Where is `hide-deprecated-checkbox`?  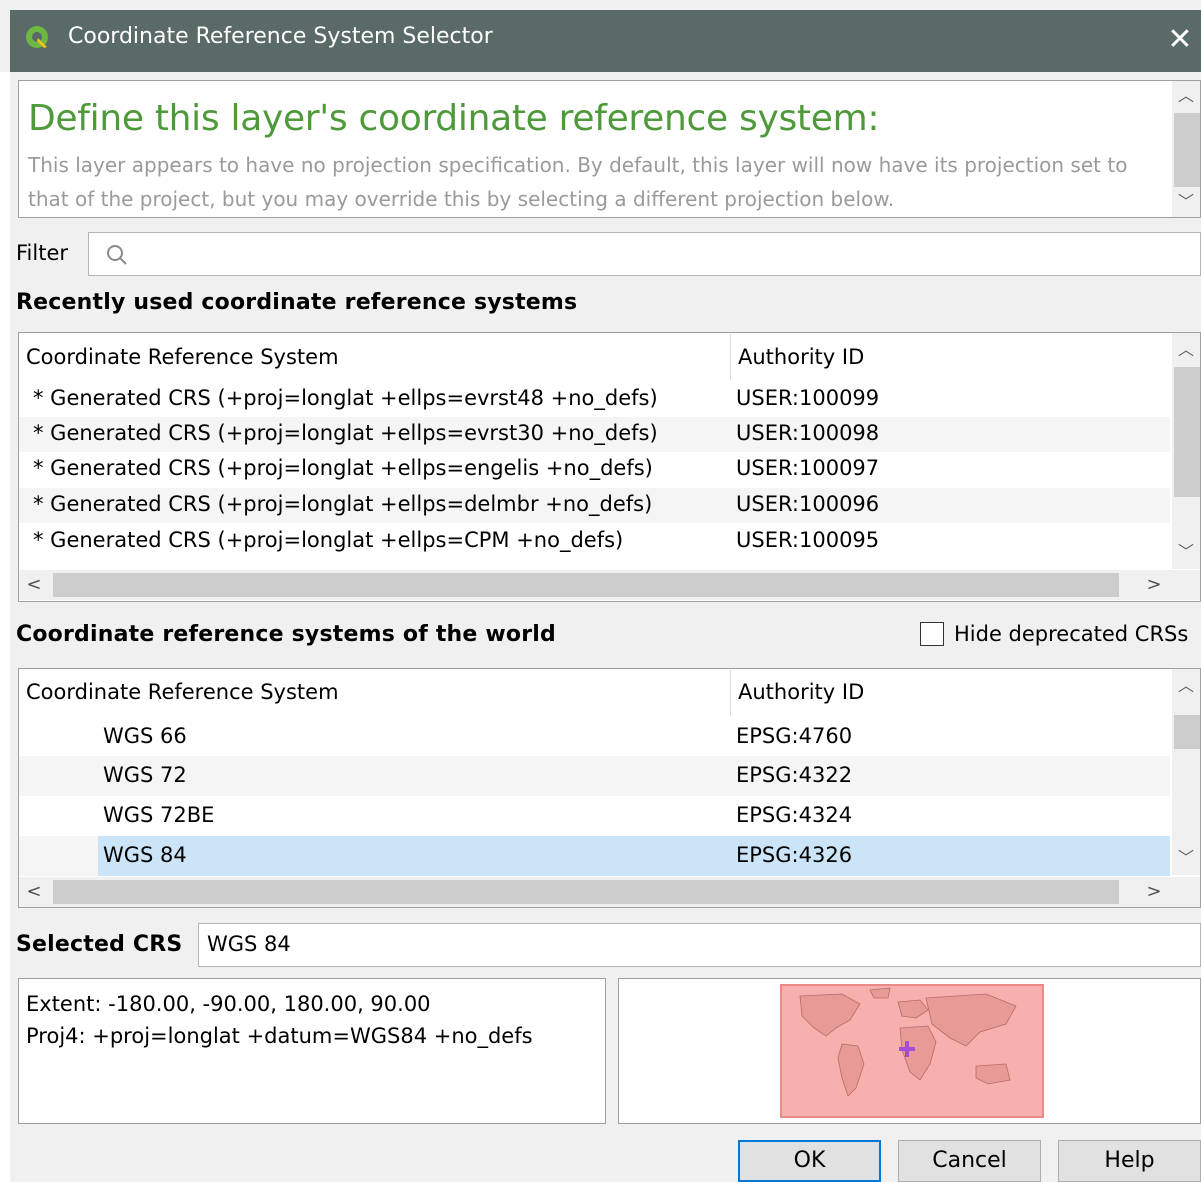 hide-deprecated-checkbox is located at coordinates (932, 634).